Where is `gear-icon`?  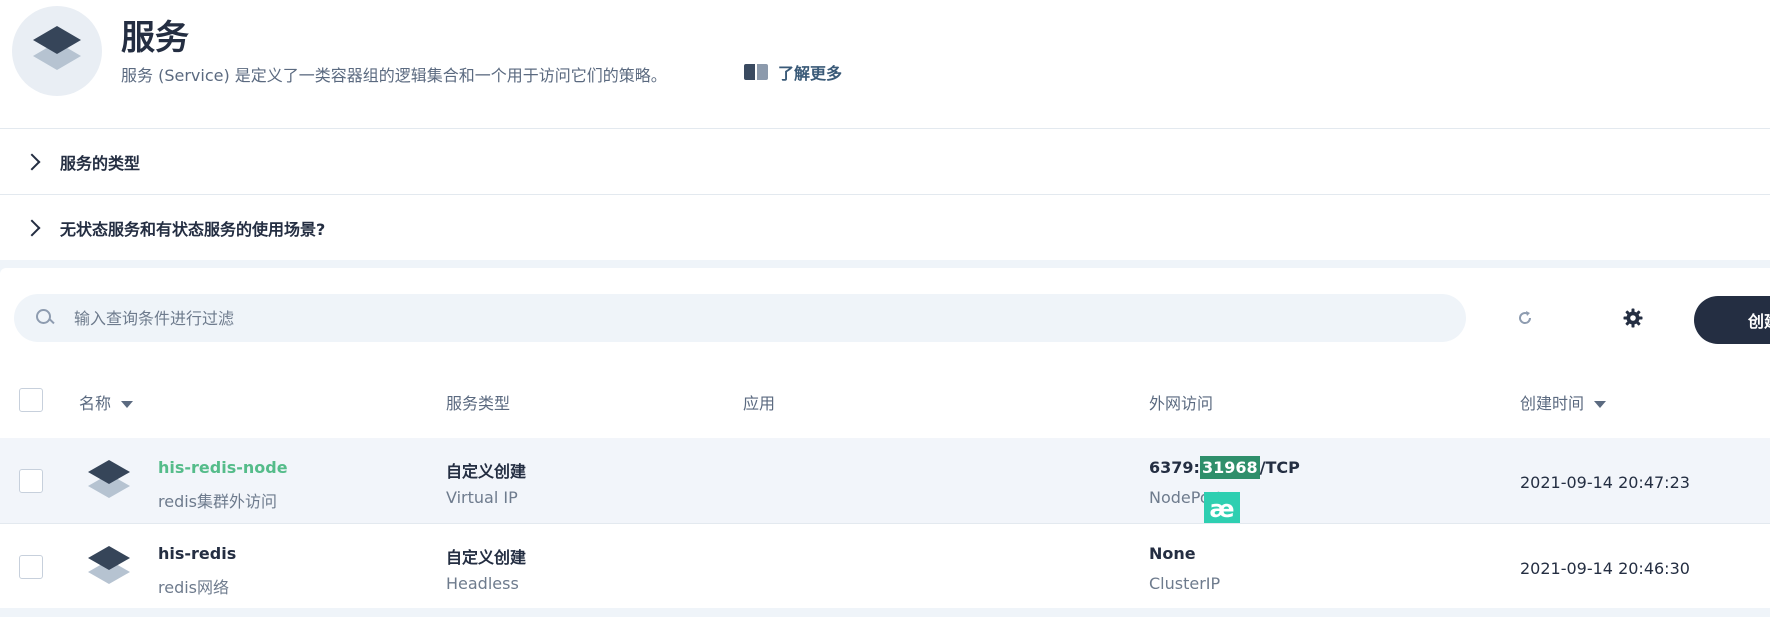
gear-icon is located at coordinates (1633, 318).